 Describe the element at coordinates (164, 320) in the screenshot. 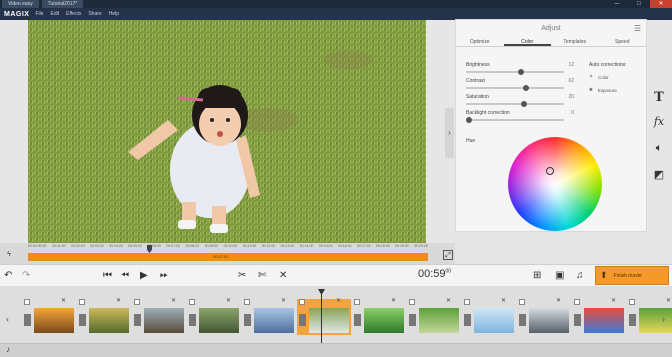

I see `clip-thumbnail-children` at that location.